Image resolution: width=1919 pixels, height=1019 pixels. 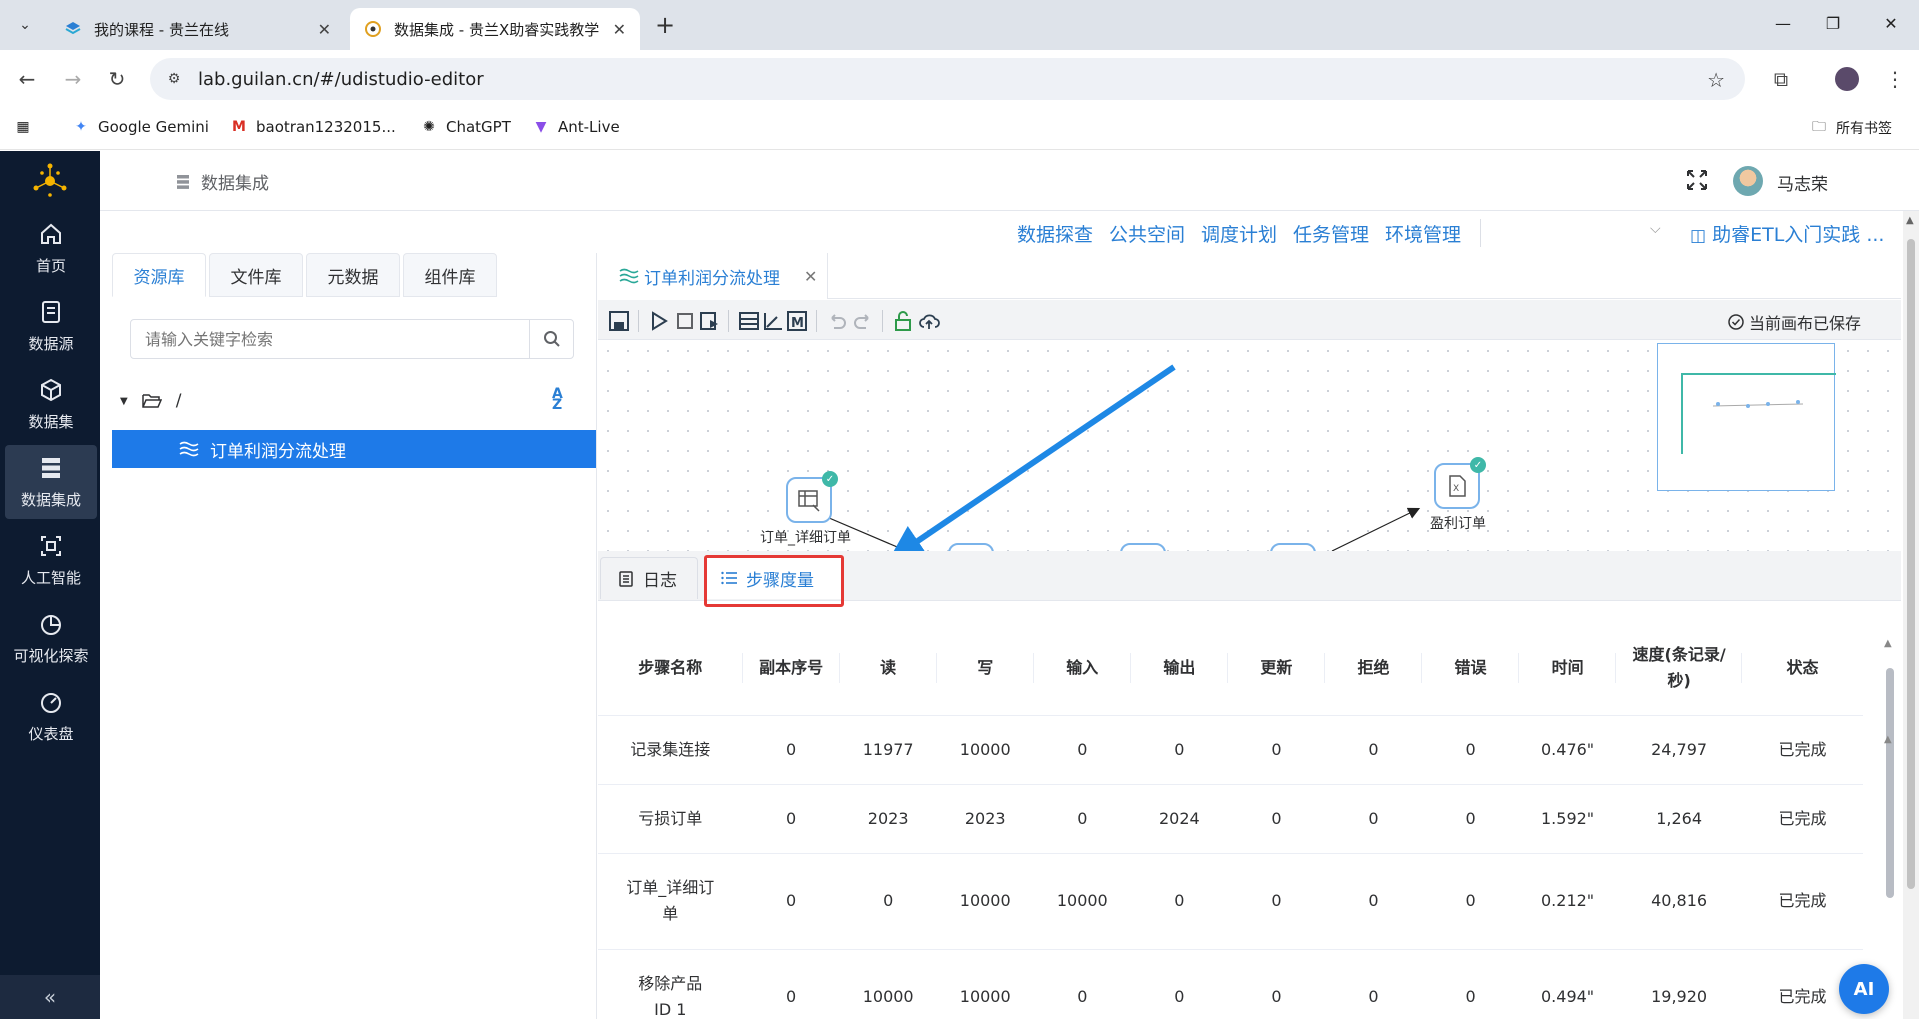 I want to click on site-info-icon: ⚙, so click(x=174, y=79).